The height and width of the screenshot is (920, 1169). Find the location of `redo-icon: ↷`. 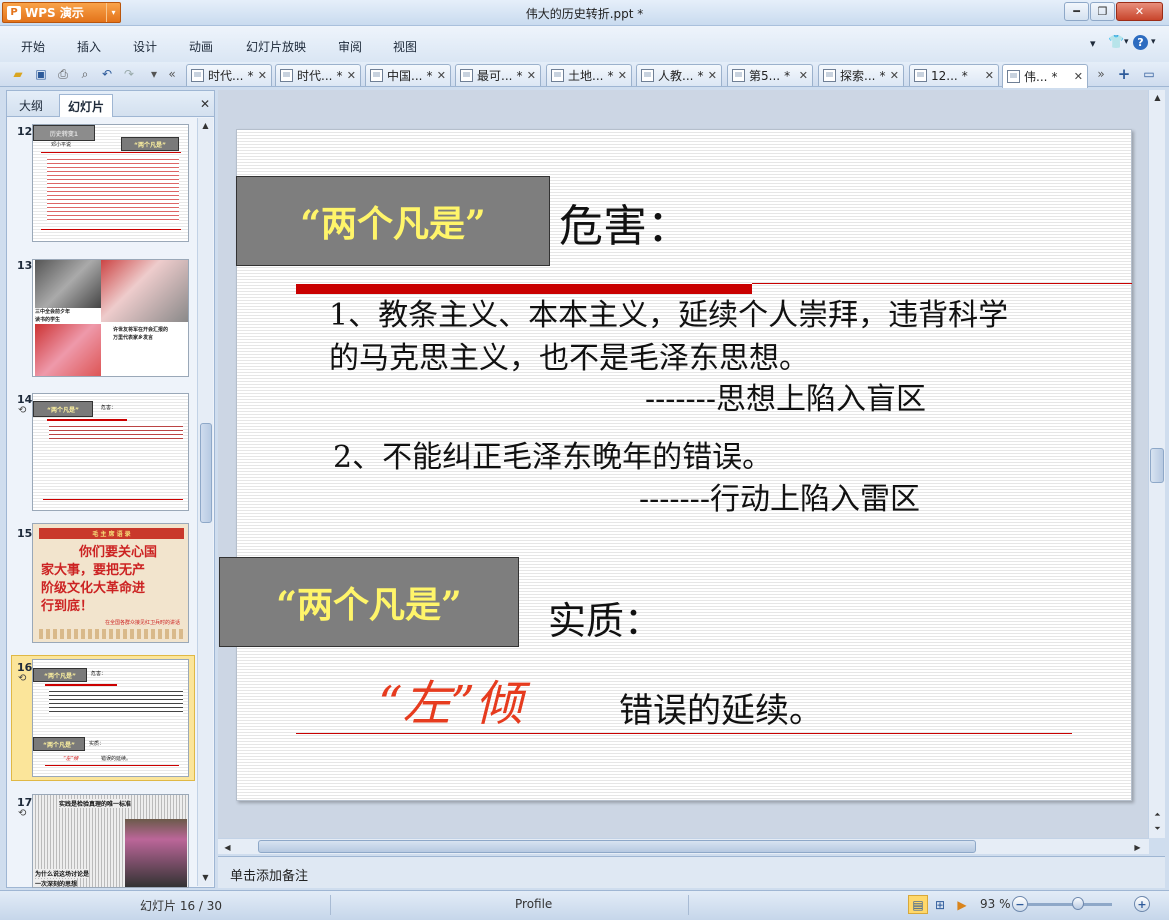

redo-icon: ↷ is located at coordinates (129, 74).